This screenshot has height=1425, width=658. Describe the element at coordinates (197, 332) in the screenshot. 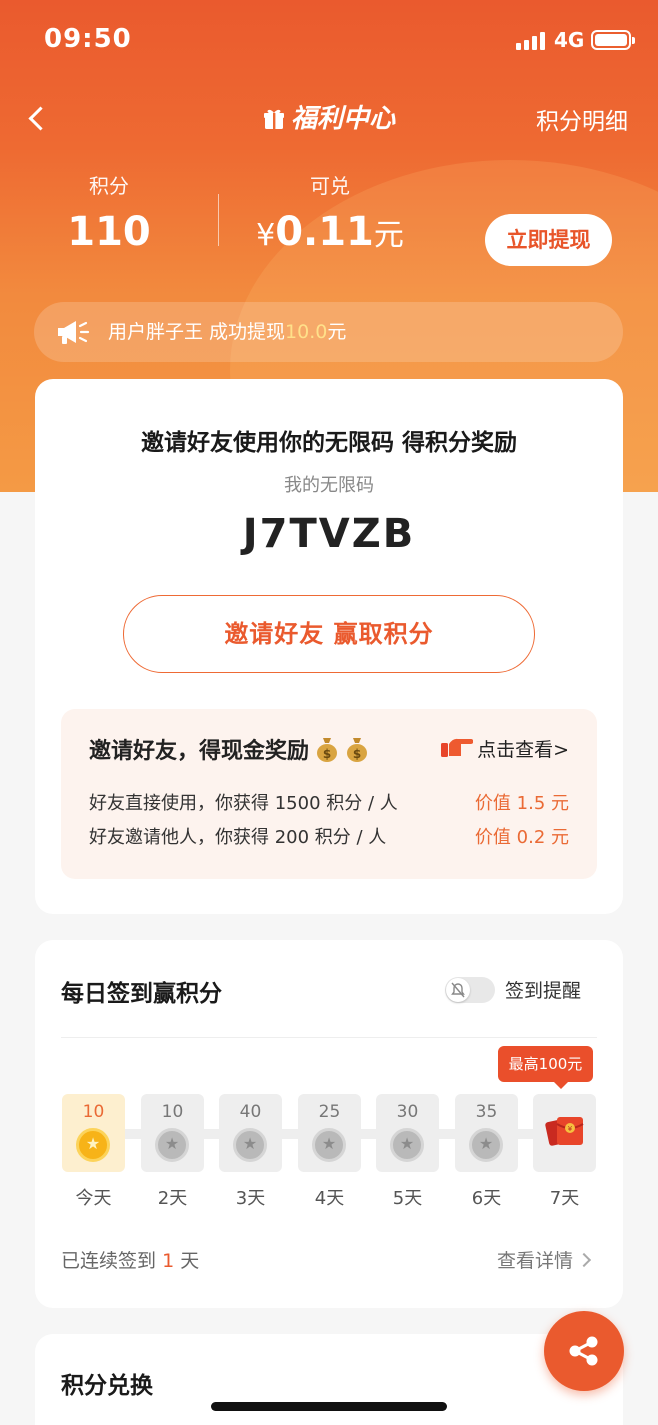

I see `notice-text: 用户胖子王 成功提现` at that location.